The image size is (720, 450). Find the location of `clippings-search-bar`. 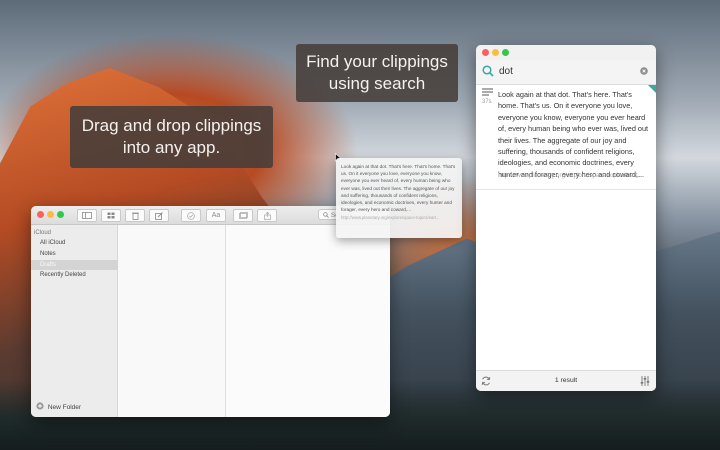

clippings-search-bar is located at coordinates (566, 72).